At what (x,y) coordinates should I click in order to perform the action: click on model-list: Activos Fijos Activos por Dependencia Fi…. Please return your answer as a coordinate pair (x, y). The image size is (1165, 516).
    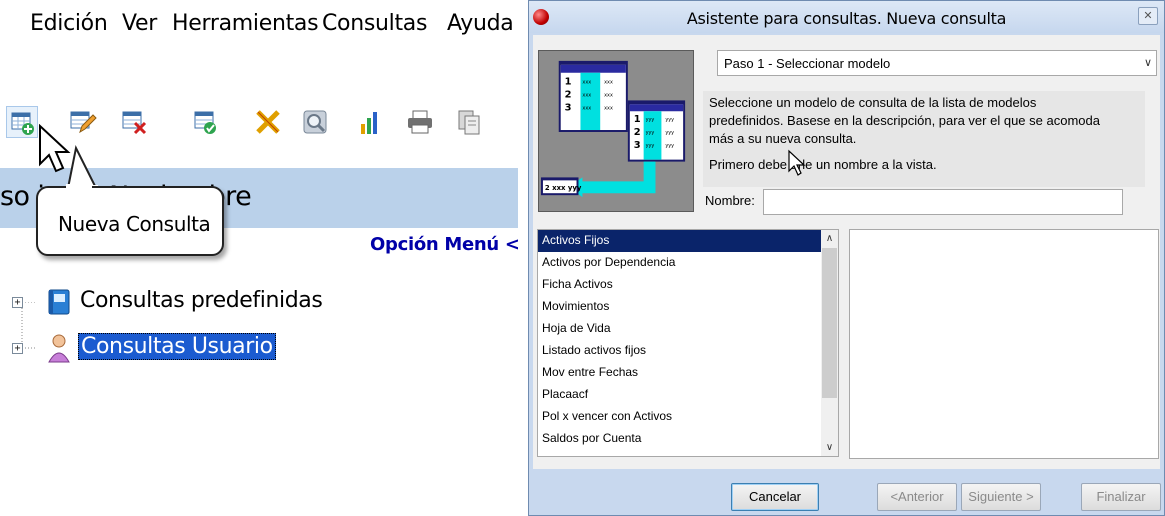
    Looking at the image, I should click on (688, 343).